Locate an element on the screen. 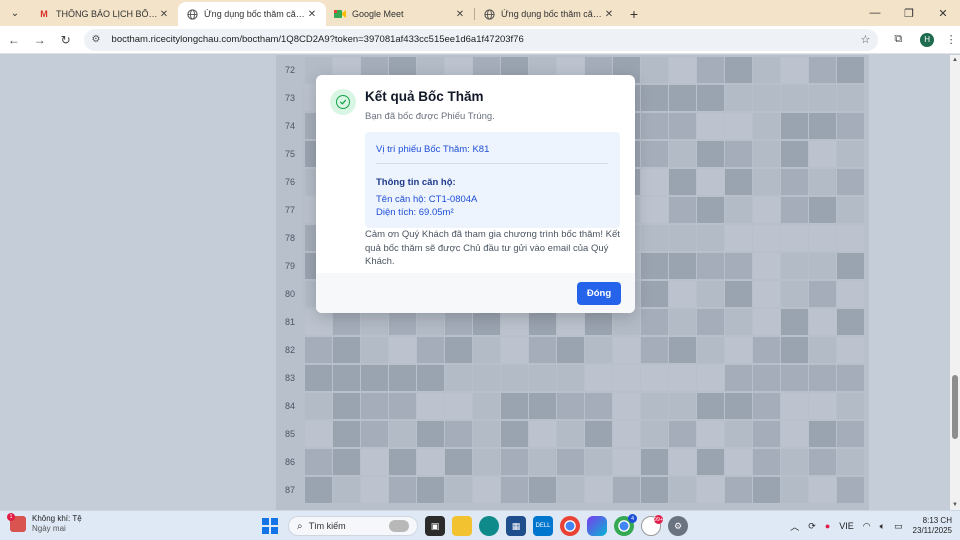 This screenshot has width=960, height=540. tray-chevron-up-icon: ︿ is located at coordinates (794, 526).